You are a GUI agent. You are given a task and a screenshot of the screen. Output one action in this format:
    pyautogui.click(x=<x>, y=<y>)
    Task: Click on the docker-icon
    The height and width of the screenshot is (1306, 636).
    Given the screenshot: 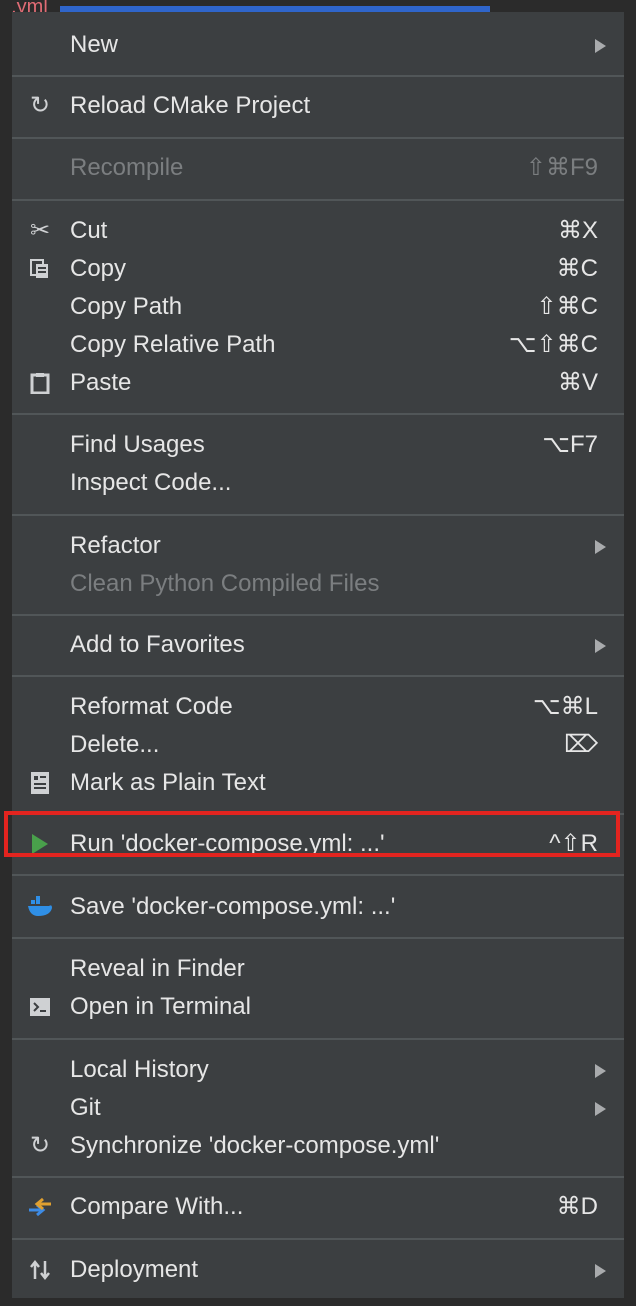 What is the action you would take?
    pyautogui.click(x=40, y=907)
    